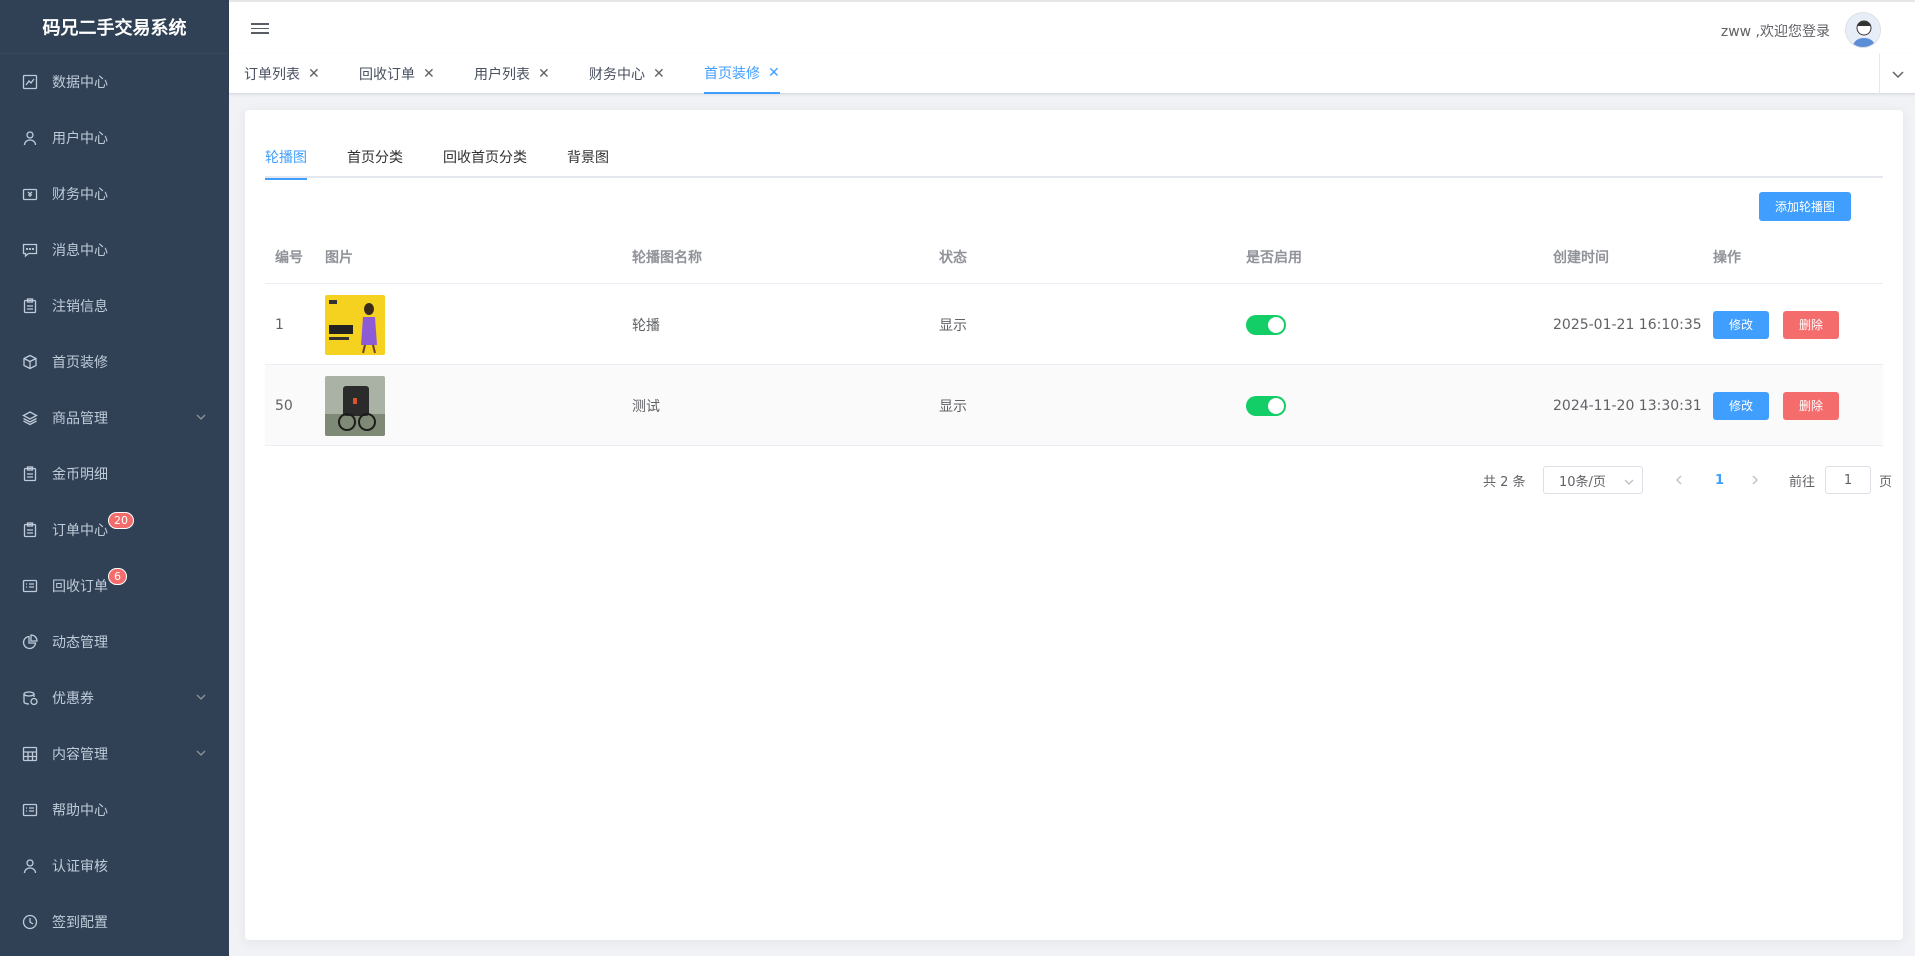  I want to click on sidebar-item-coin-details: 金币明细, so click(114, 474).